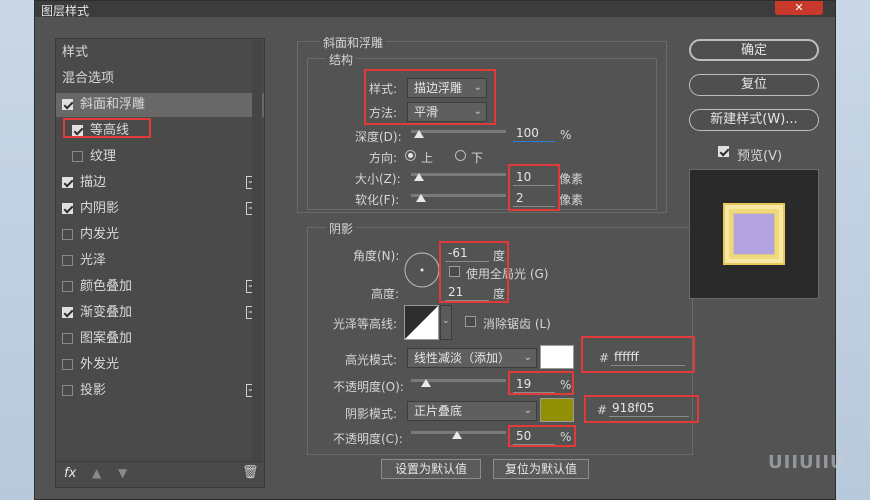 The height and width of the screenshot is (500, 870). What do you see at coordinates (106, 286) in the screenshot?
I see `style-list-label: 颜色叠加` at bounding box center [106, 286].